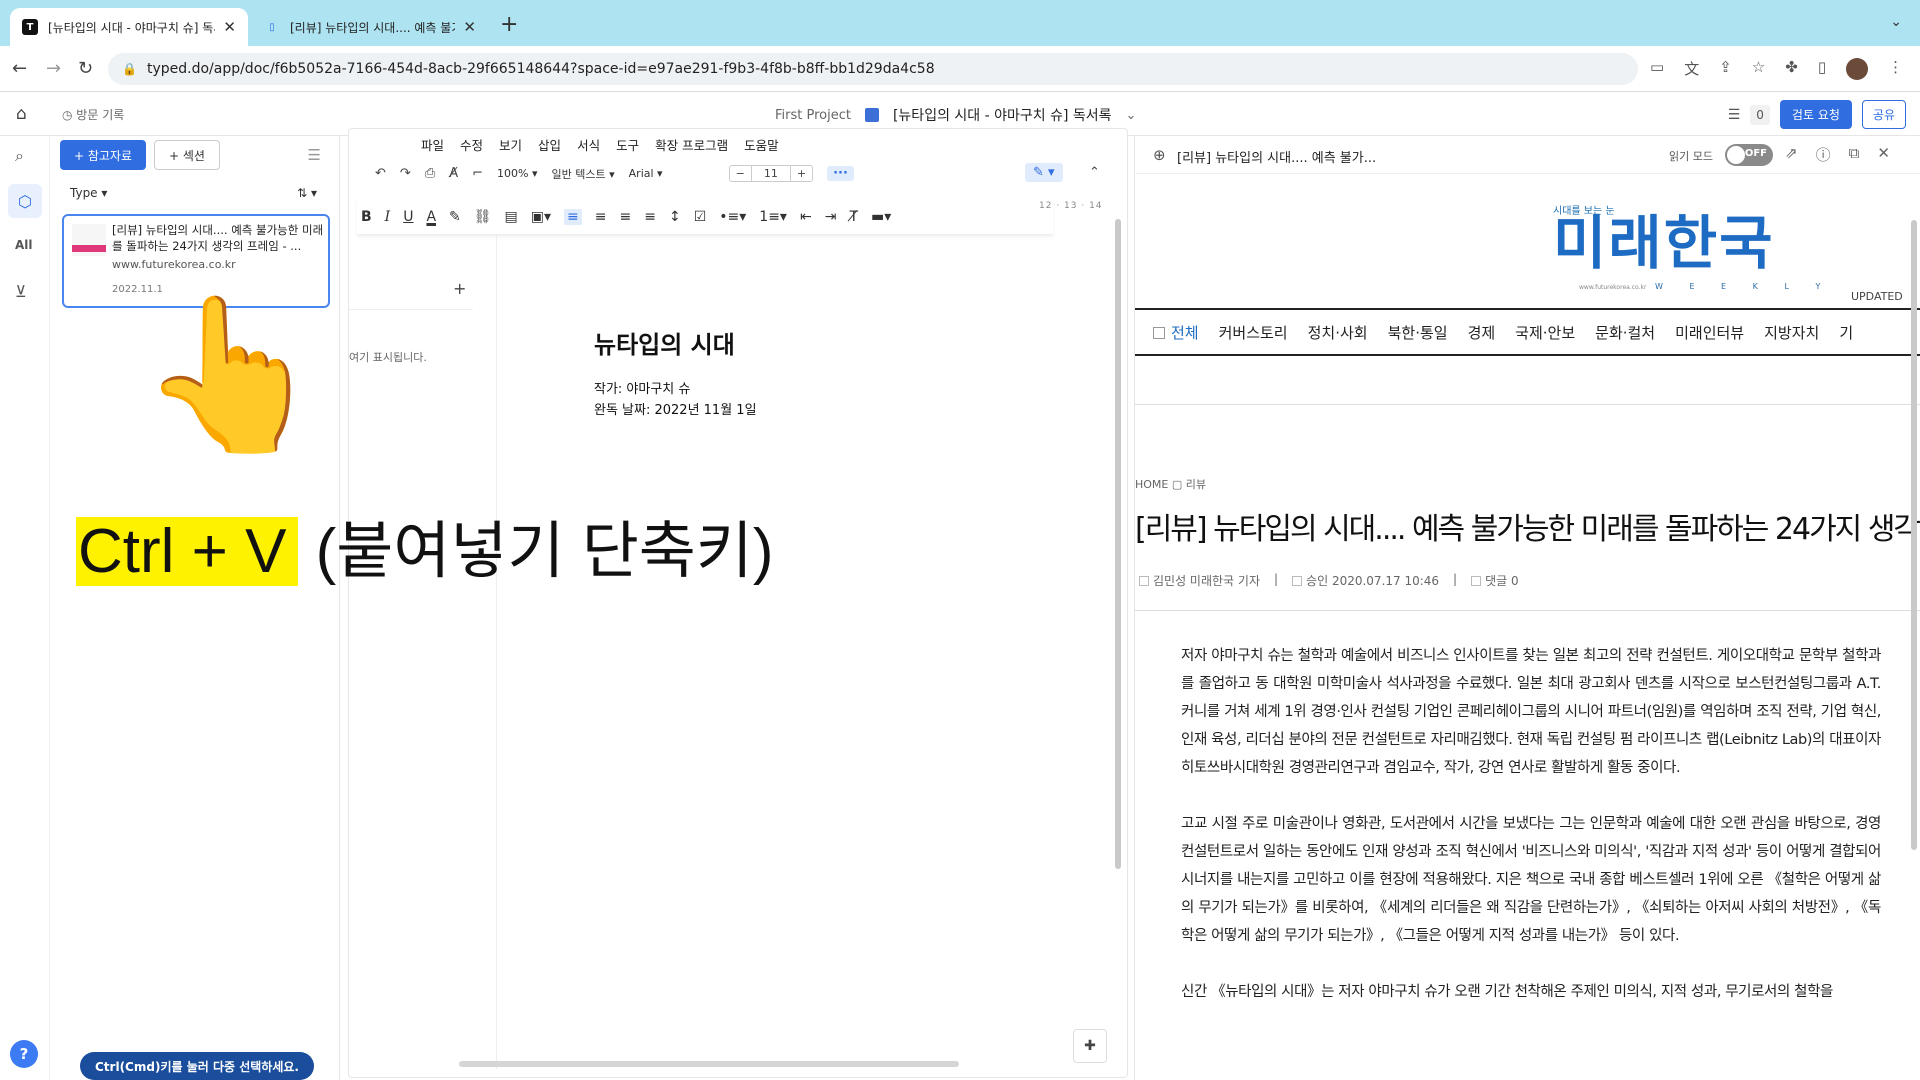 The image size is (1920, 1080). I want to click on cube-icon: ⬡, so click(25, 201).